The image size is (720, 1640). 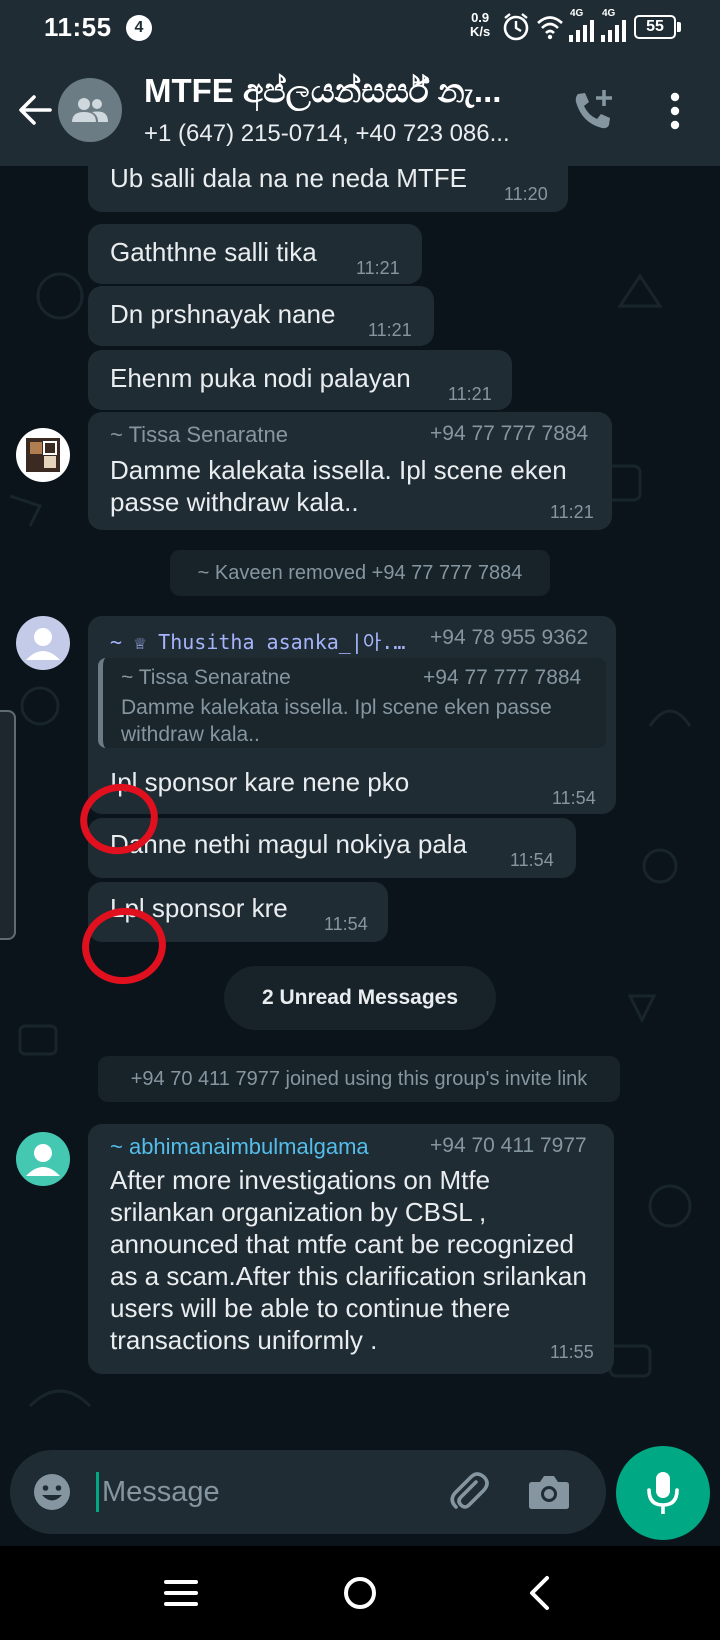 I want to click on net-speed-value: 0.9, so click(x=480, y=17).